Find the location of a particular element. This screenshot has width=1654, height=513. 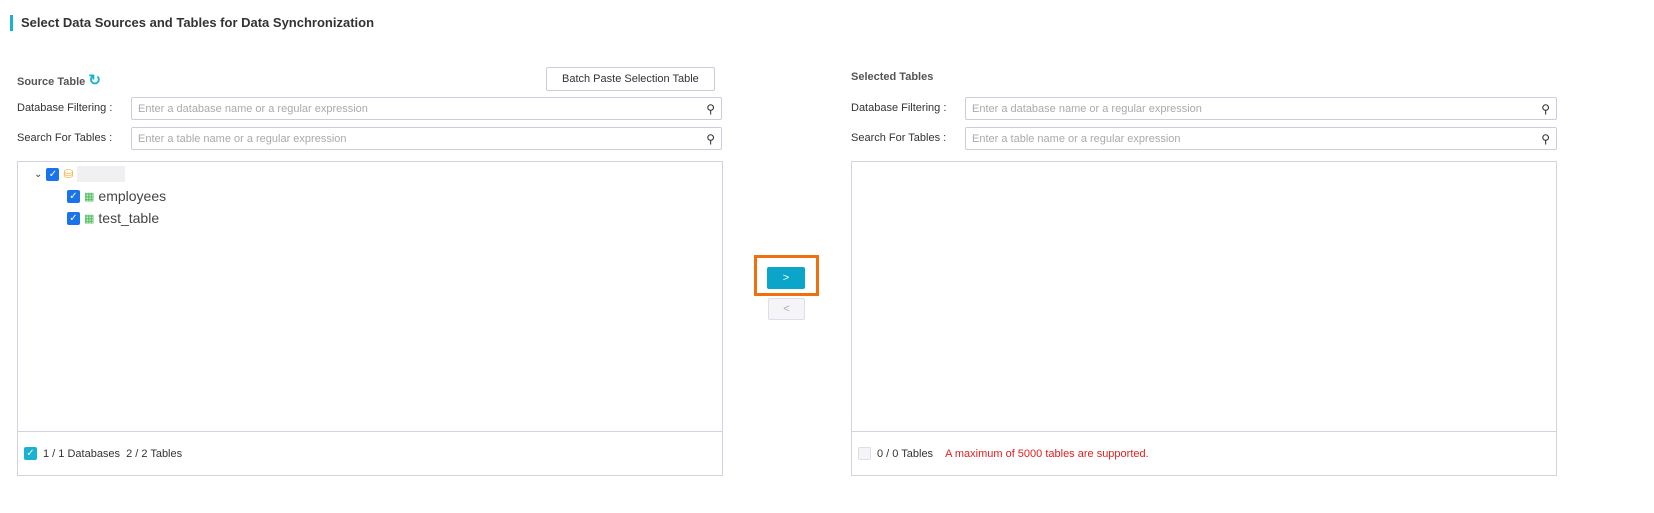

database-name-redacted is located at coordinates (101, 174).